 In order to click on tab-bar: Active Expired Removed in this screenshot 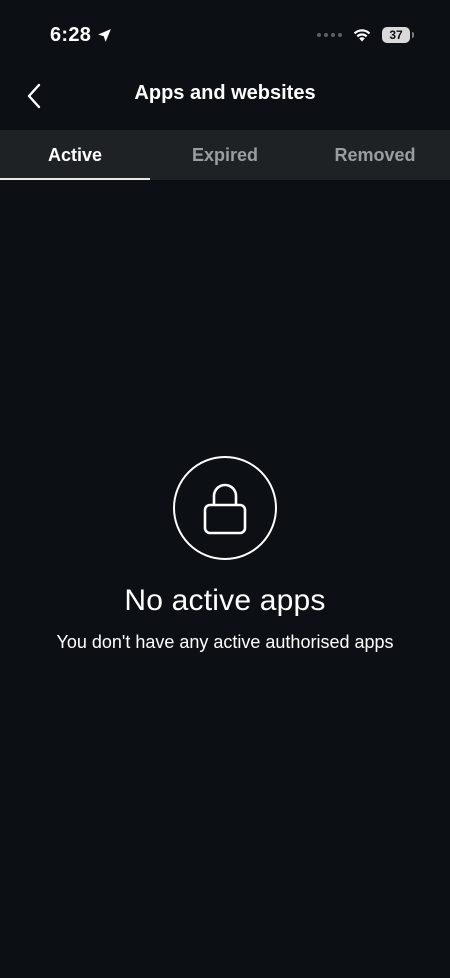, I will do `click(225, 155)`.